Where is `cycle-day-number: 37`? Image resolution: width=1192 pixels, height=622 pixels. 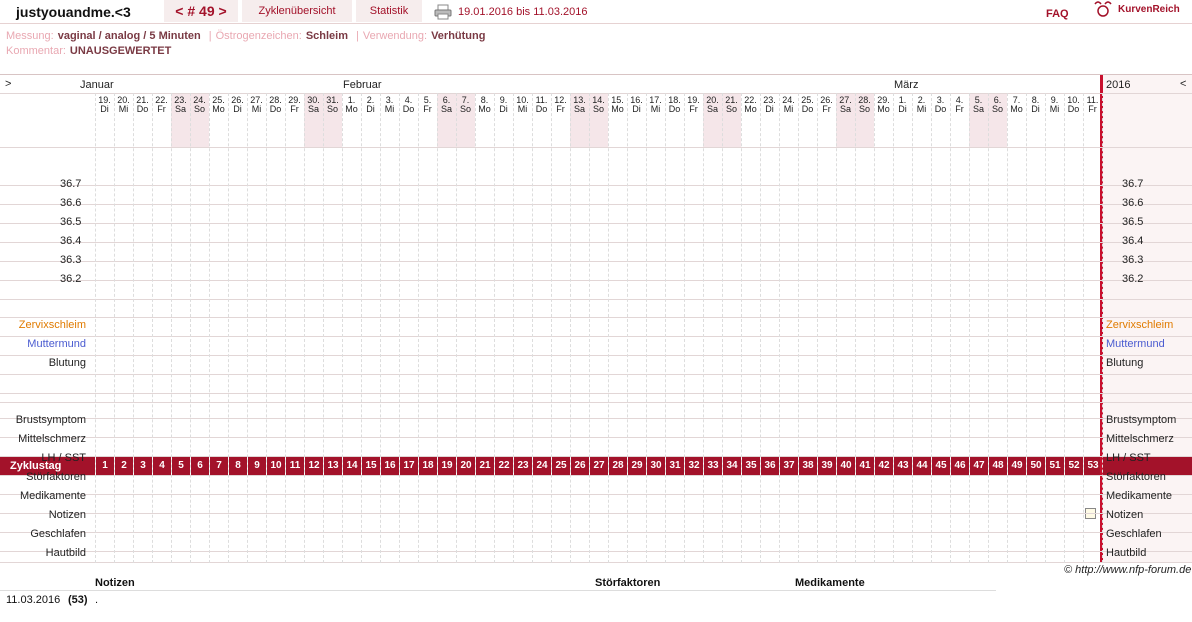
cycle-day-number: 37 is located at coordinates (788, 466).